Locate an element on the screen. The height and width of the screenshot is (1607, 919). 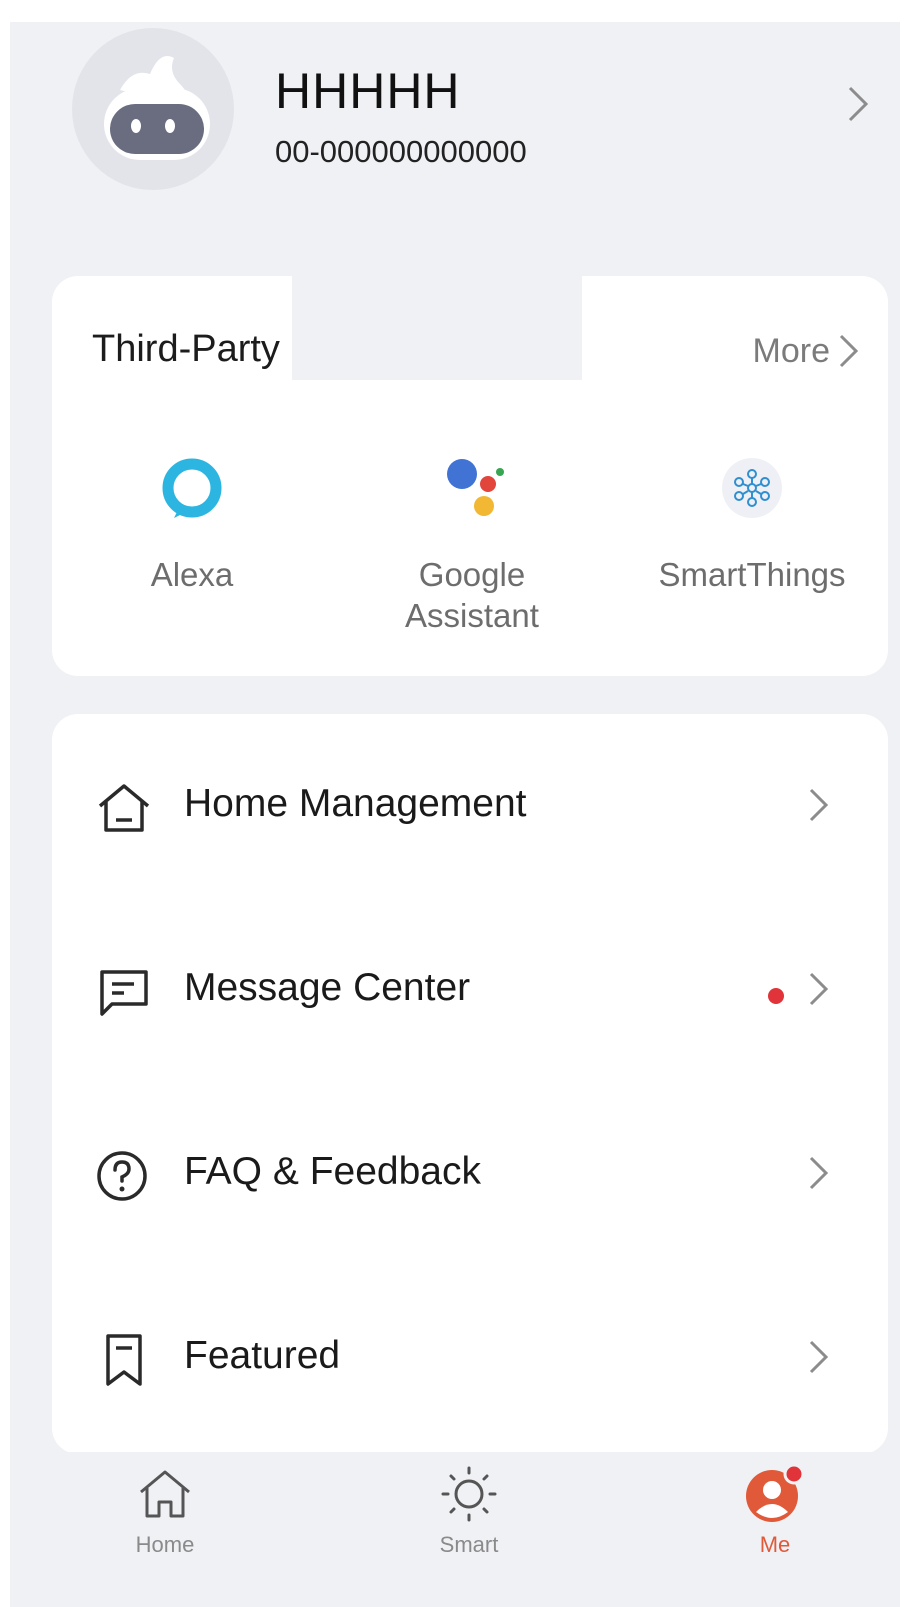
nav-me: Me is located at coordinates (775, 1511).